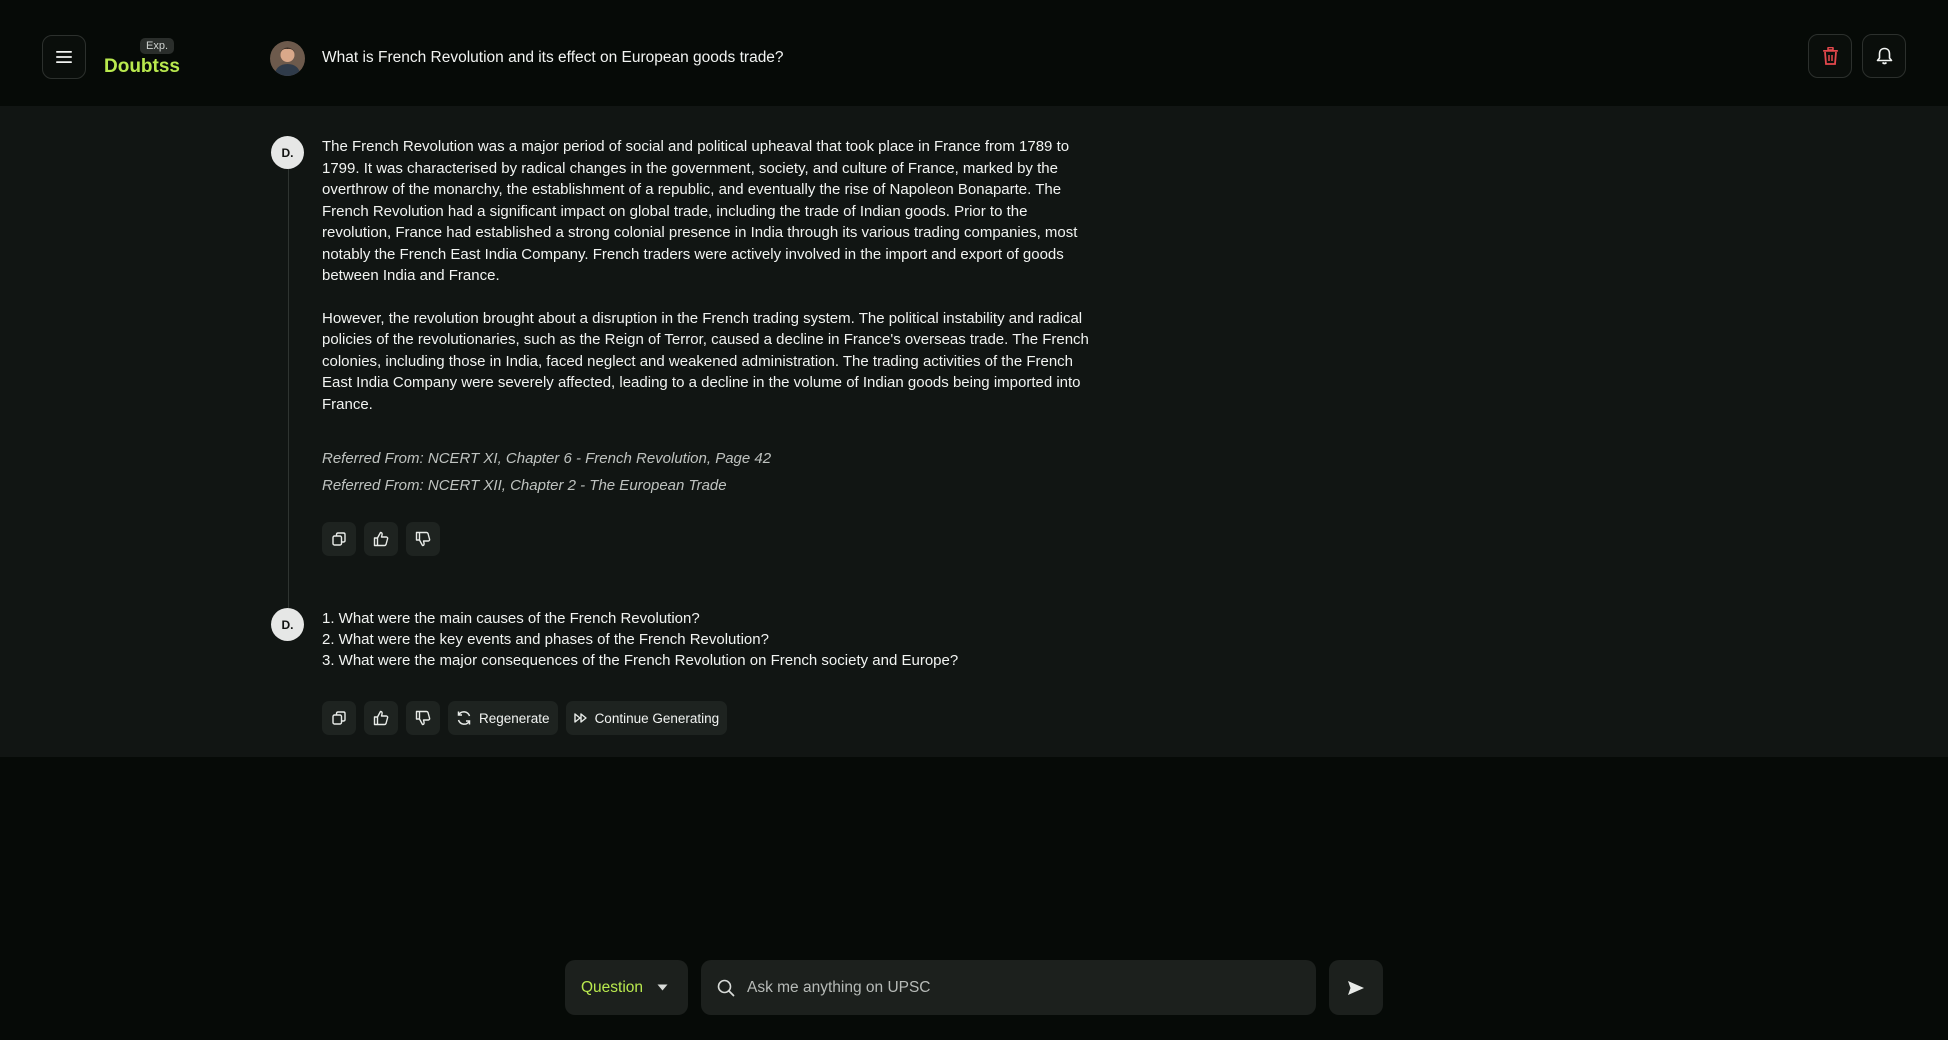  I want to click on answer-actions, so click(381, 539).